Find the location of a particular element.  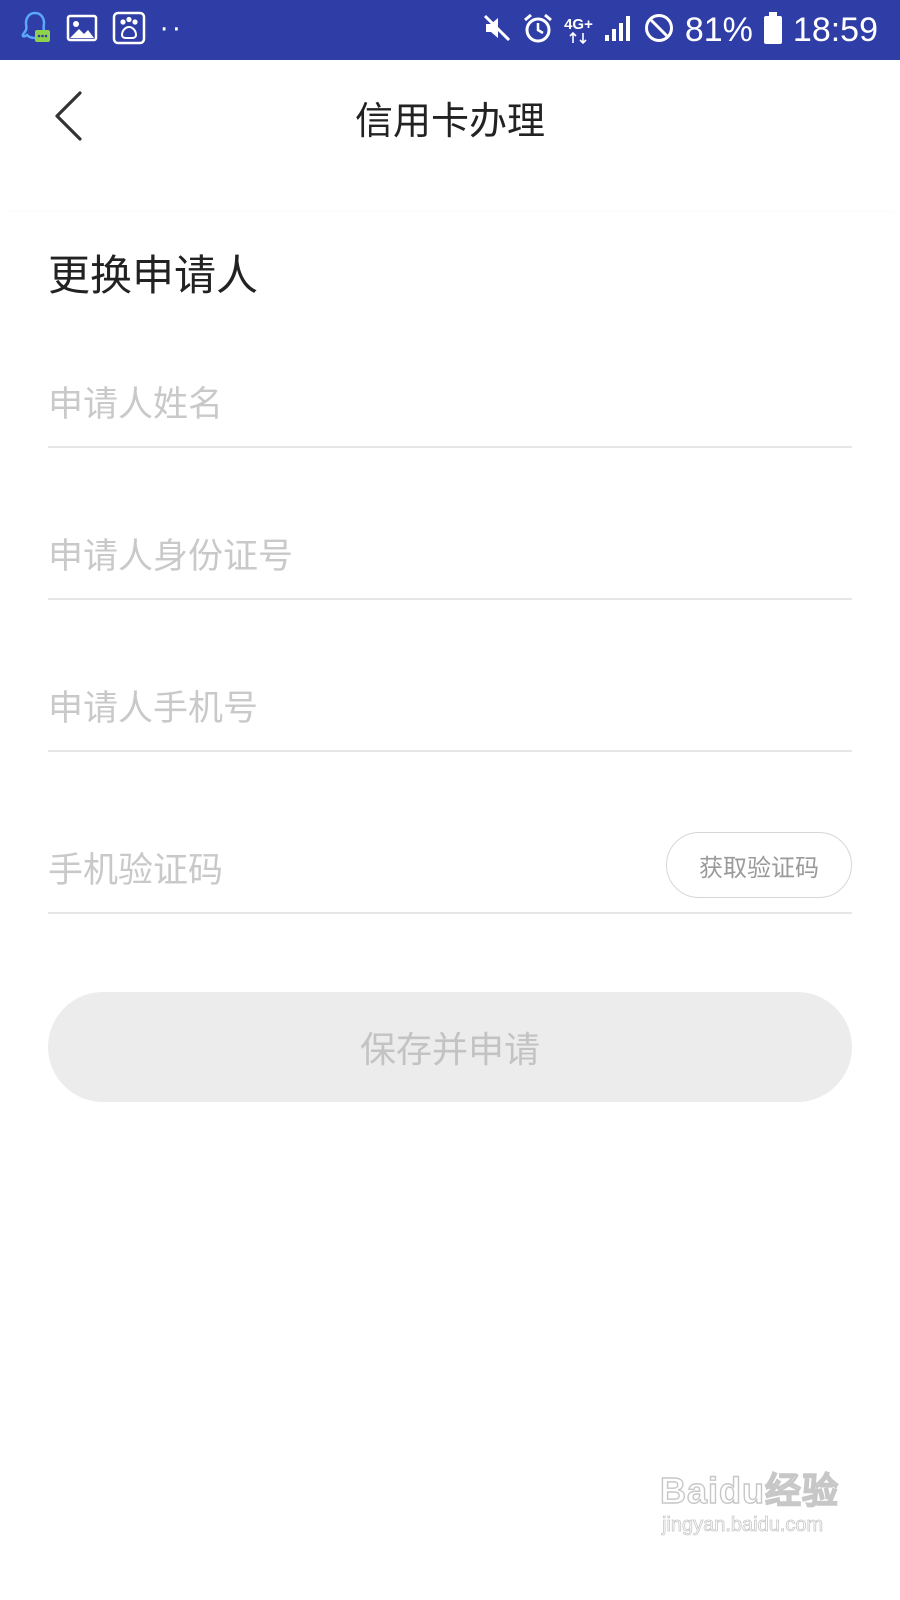

status-bar: ·· 4G+ 81% 18:59 is located at coordinates (450, 30).